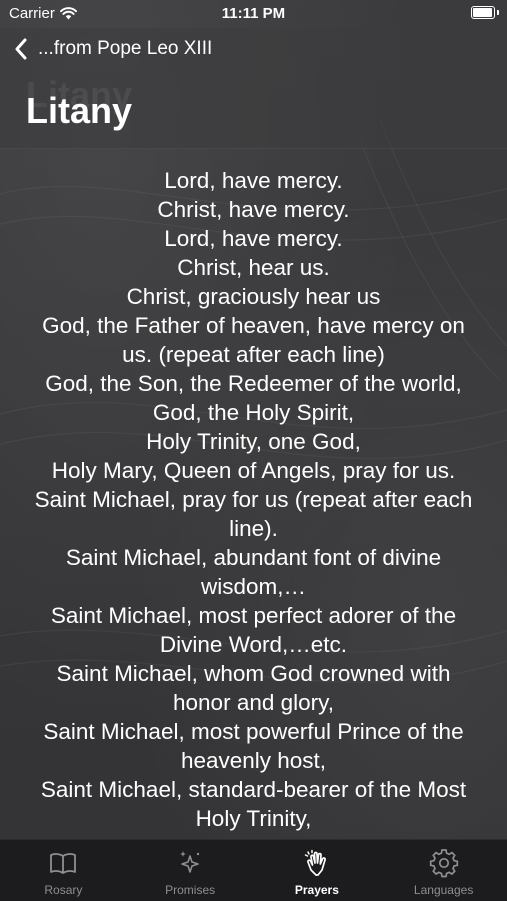  What do you see at coordinates (253, 267) in the screenshot?
I see `prayer-line: Christ, hear us.` at bounding box center [253, 267].